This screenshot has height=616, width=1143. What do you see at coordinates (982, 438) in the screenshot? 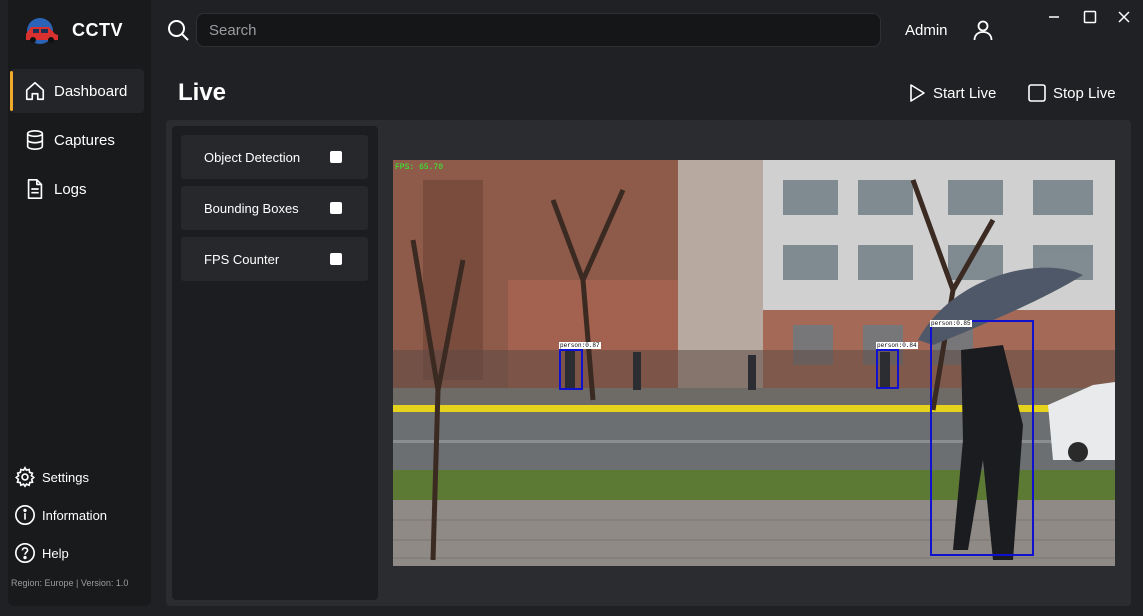
I see `detection-box: person:0.85` at bounding box center [982, 438].